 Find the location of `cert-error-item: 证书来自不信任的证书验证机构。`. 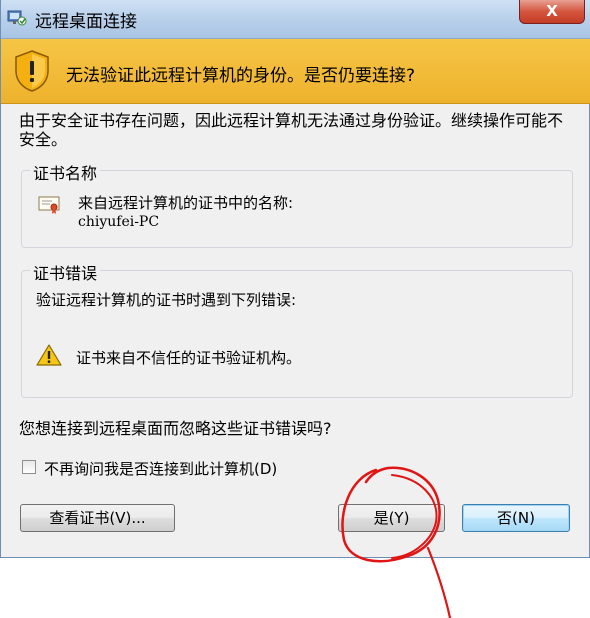

cert-error-item: 证书来自不信任的证书验证机构。 is located at coordinates (189, 358).